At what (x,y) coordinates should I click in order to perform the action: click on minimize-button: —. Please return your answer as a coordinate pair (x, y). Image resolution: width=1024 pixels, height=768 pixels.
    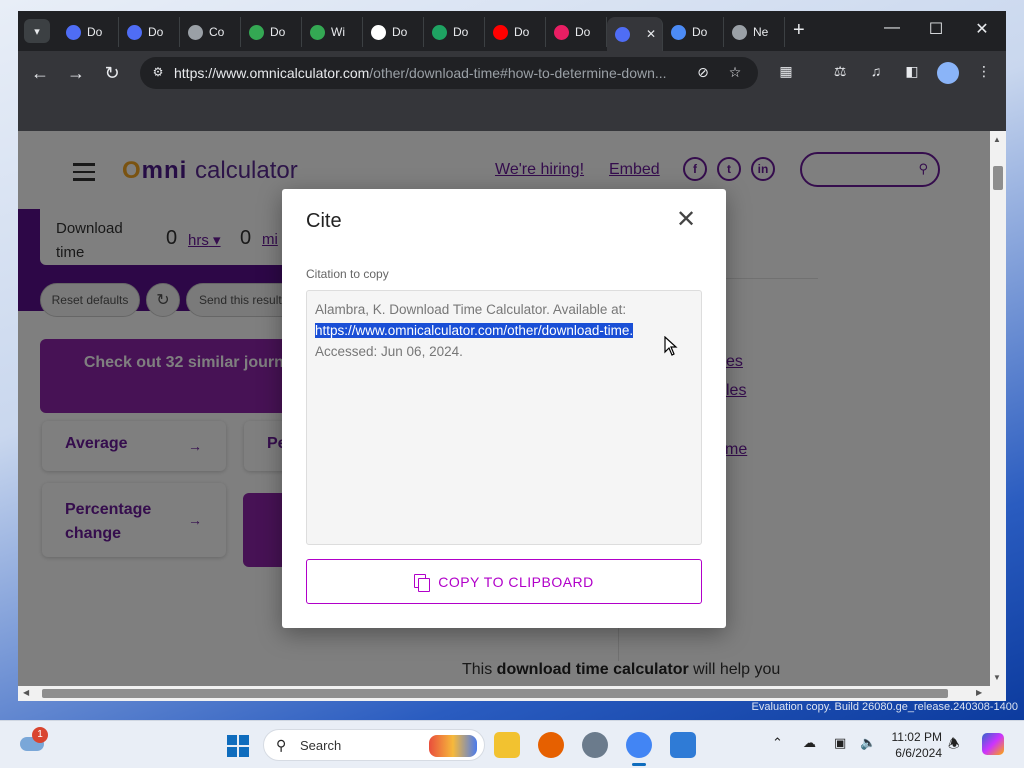
    Looking at the image, I should click on (892, 28).